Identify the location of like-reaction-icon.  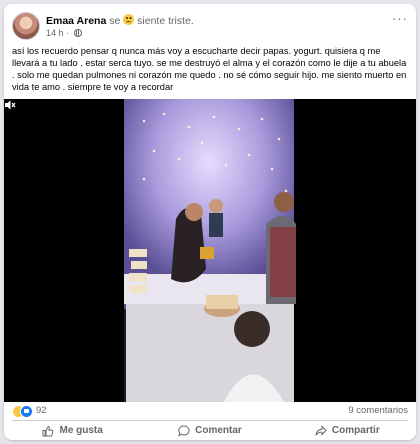
(26, 411).